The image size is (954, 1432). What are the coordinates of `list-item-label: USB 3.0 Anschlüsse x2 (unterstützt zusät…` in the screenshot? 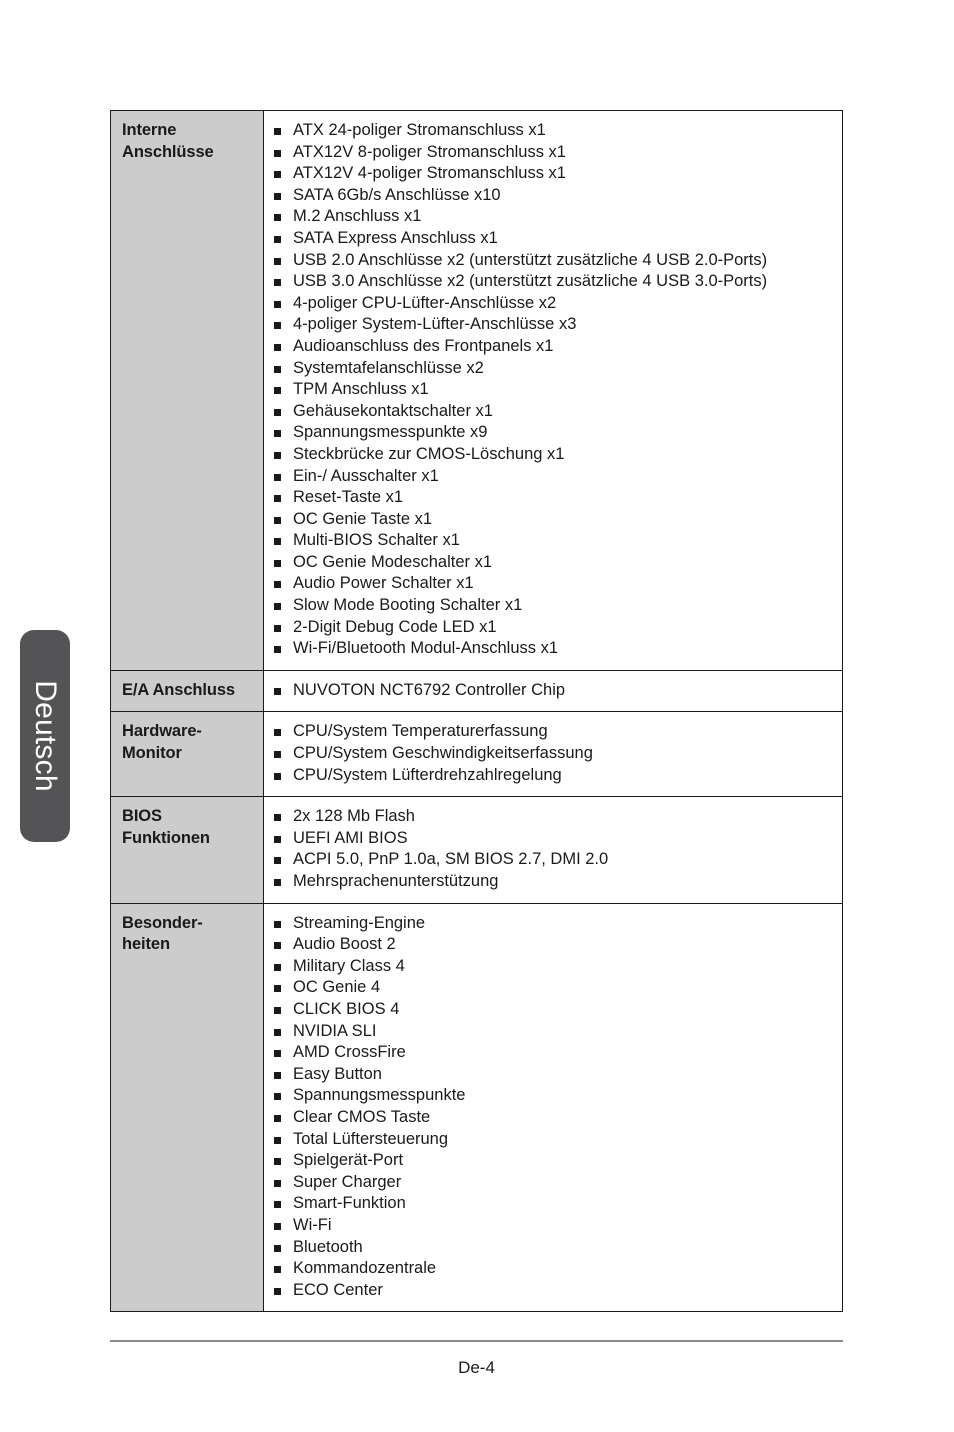 It's located at (530, 281).